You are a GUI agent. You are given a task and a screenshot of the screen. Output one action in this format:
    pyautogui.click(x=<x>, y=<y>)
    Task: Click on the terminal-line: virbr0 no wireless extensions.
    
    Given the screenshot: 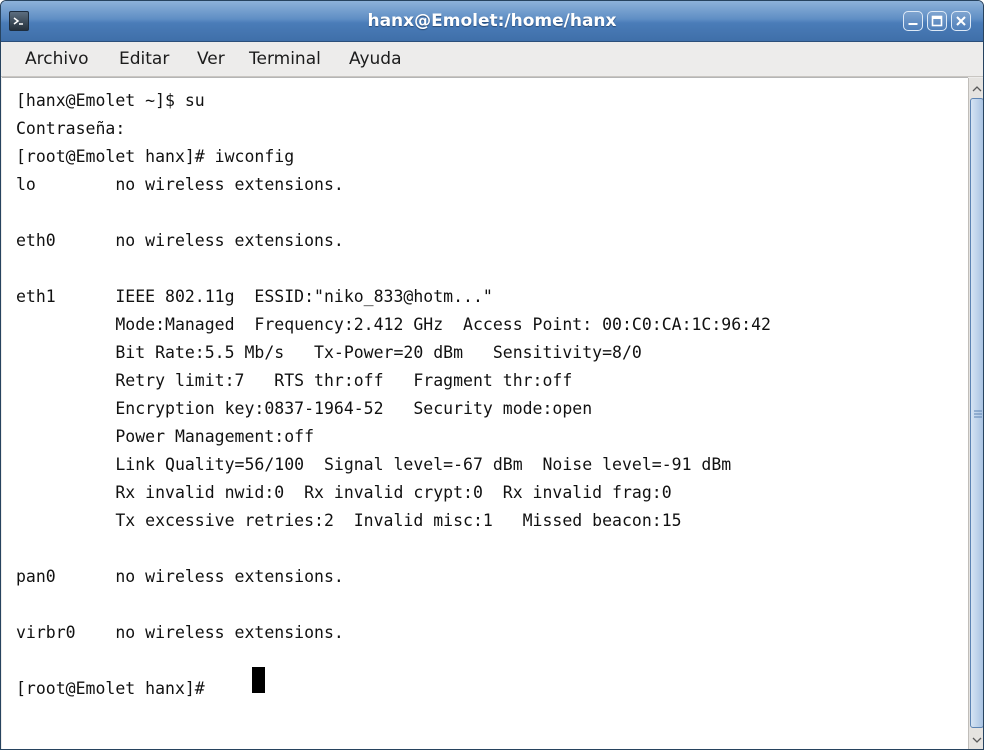 What is the action you would take?
    pyautogui.click(x=180, y=632)
    